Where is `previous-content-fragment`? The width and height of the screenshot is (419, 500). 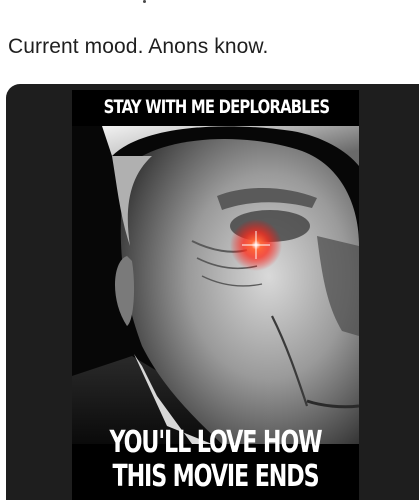
previous-content-fragment is located at coordinates (209, 3).